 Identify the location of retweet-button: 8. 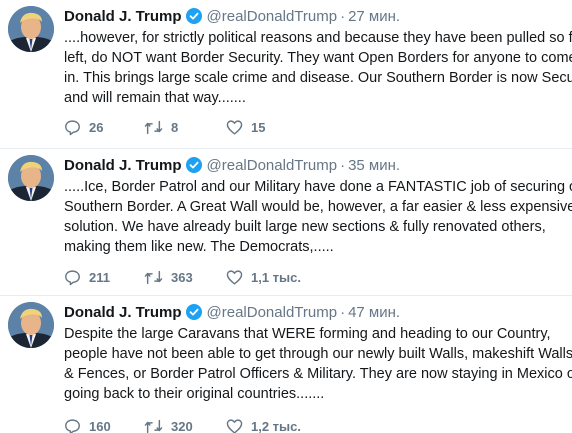
(161, 128).